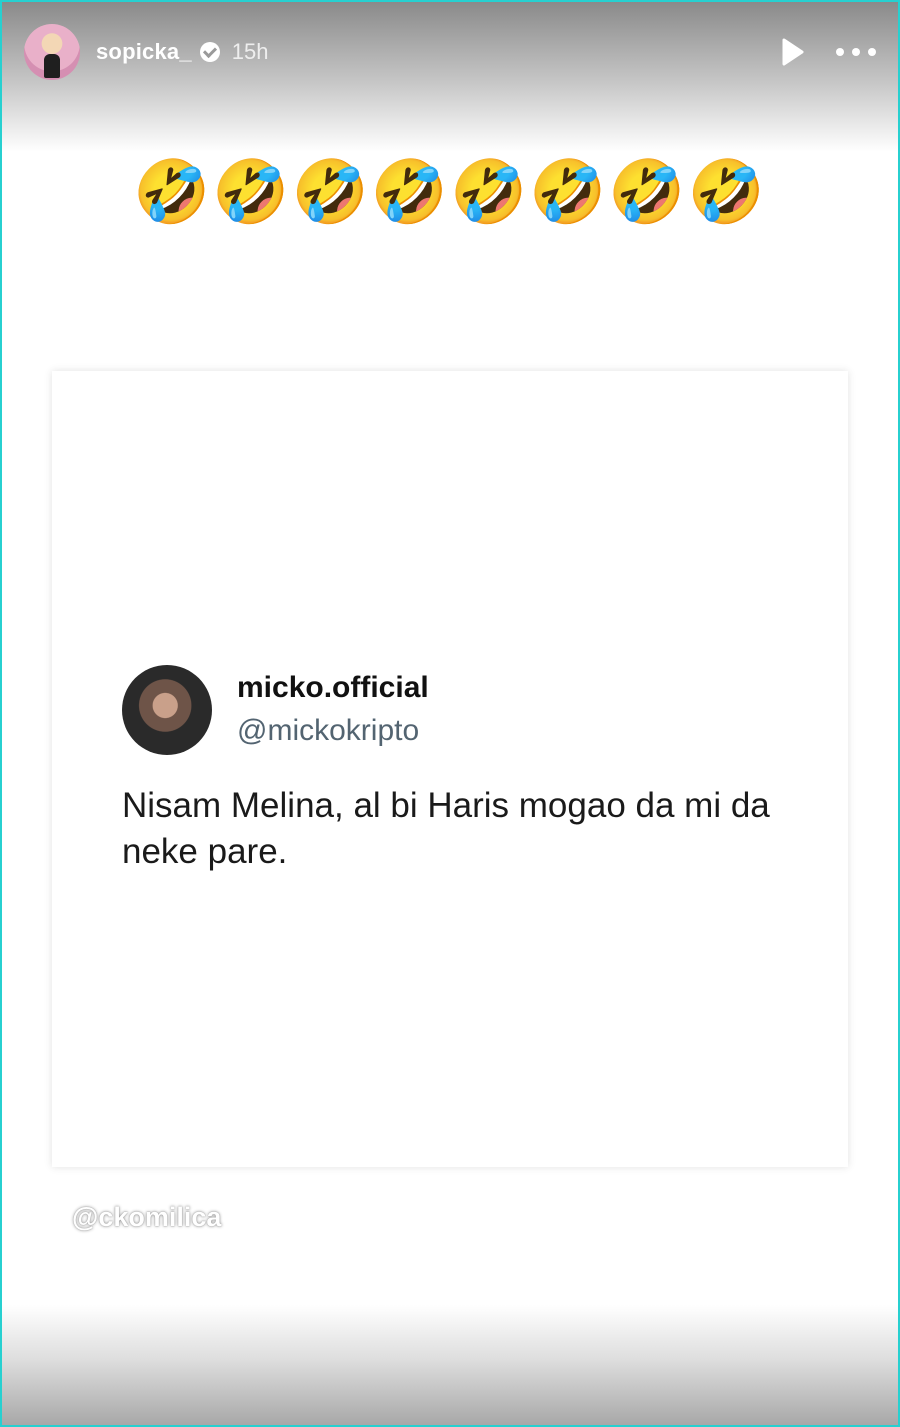  I want to click on timestamp: 15h, so click(250, 51).